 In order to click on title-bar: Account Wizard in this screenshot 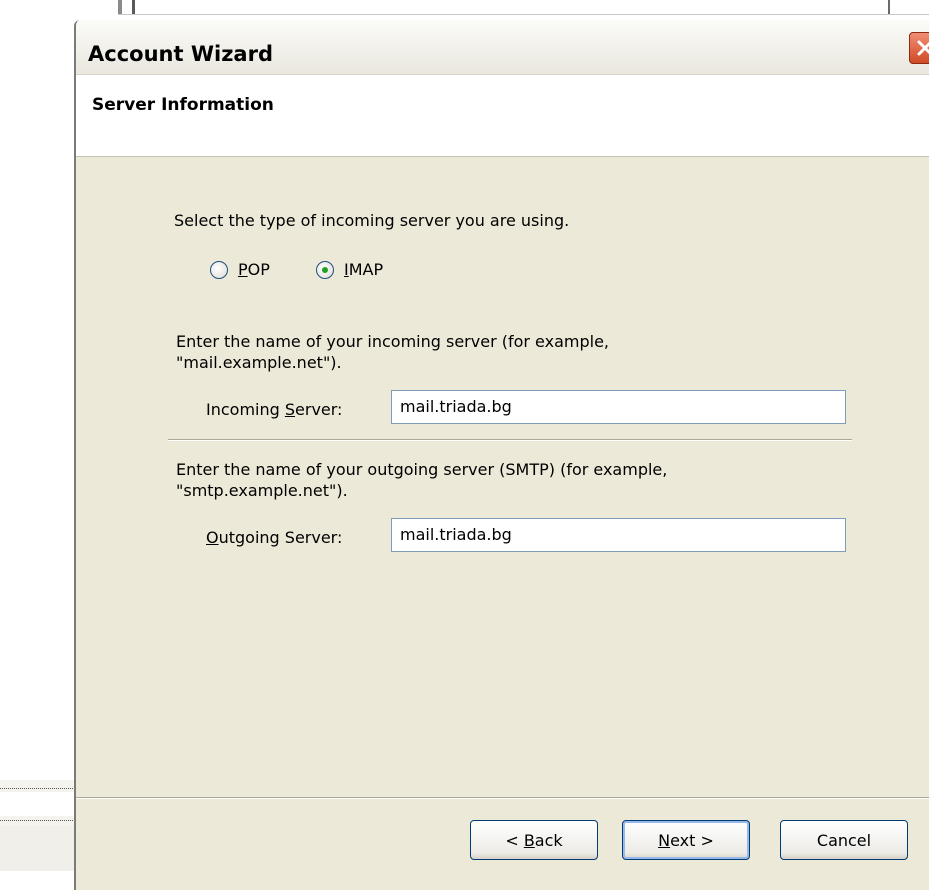, I will do `click(502, 47)`.